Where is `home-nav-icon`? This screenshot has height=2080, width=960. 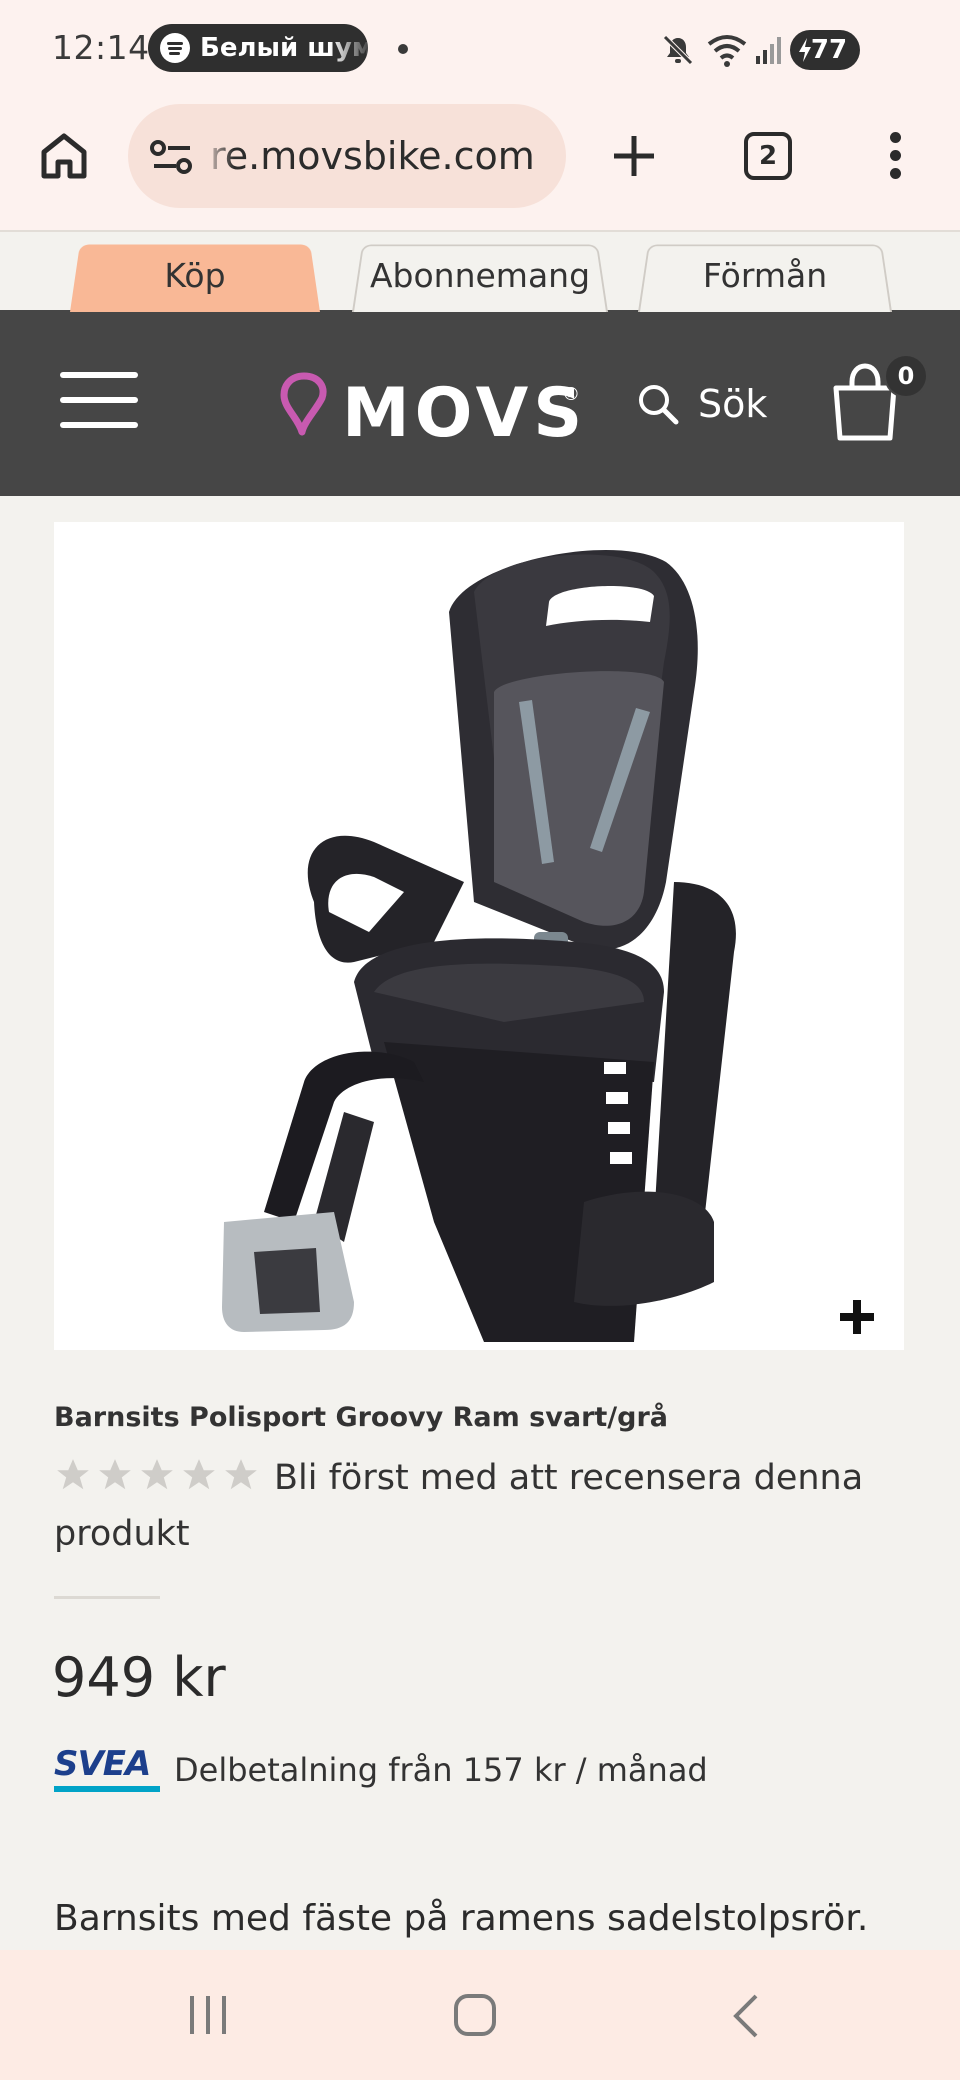 home-nav-icon is located at coordinates (475, 2015).